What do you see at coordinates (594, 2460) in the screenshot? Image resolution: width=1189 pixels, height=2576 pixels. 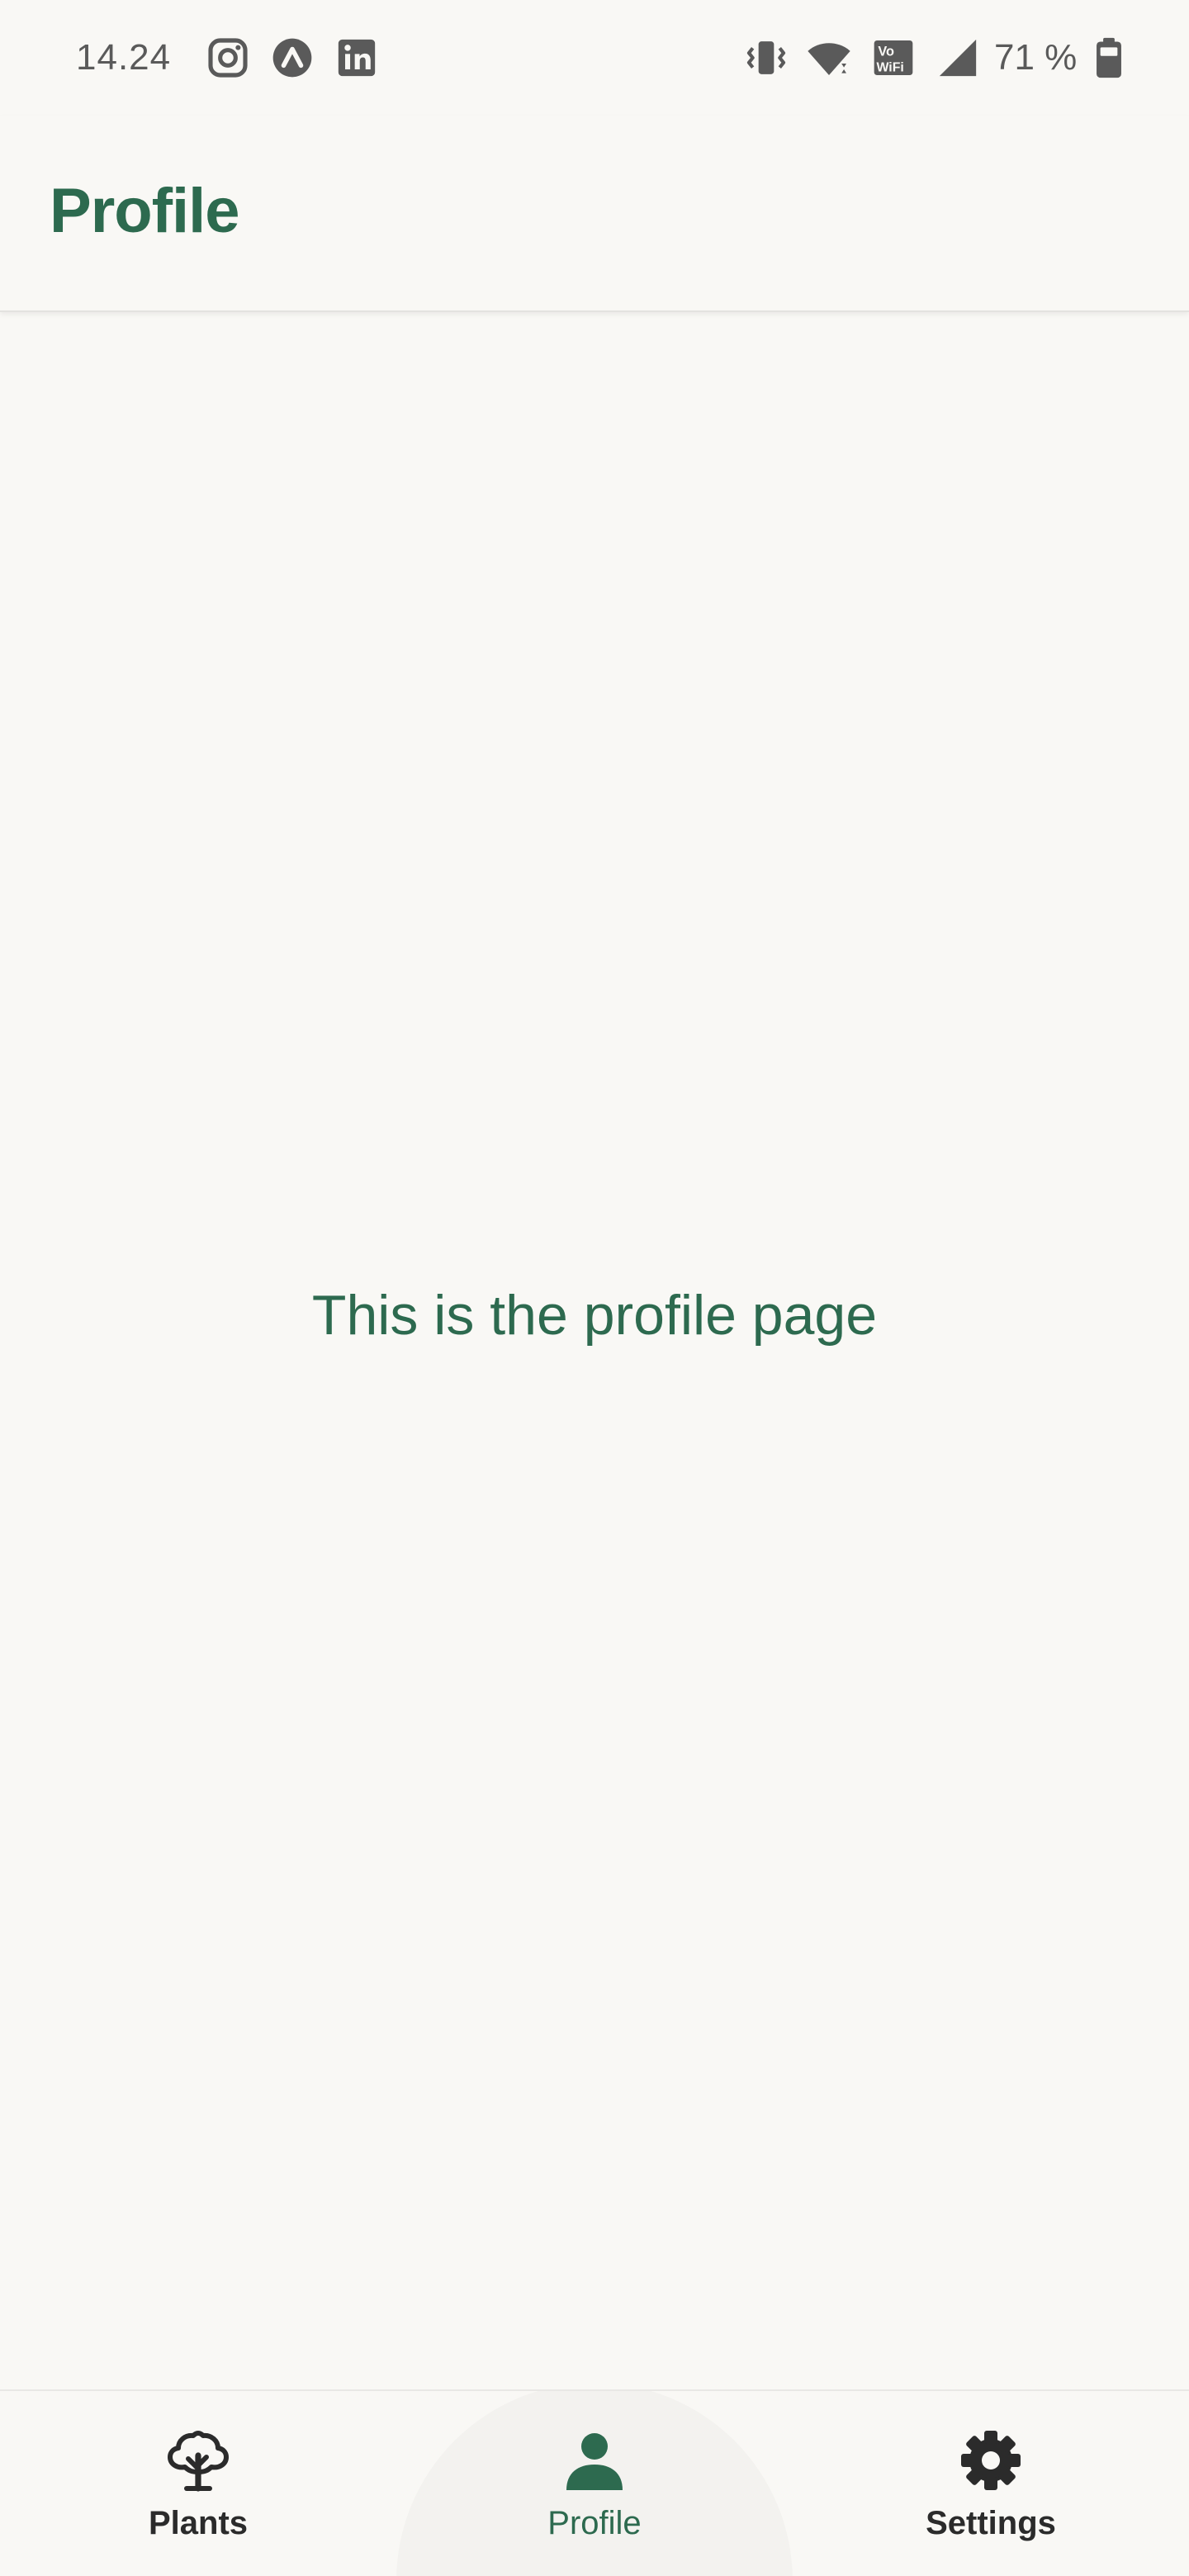 I see `person-icon` at bounding box center [594, 2460].